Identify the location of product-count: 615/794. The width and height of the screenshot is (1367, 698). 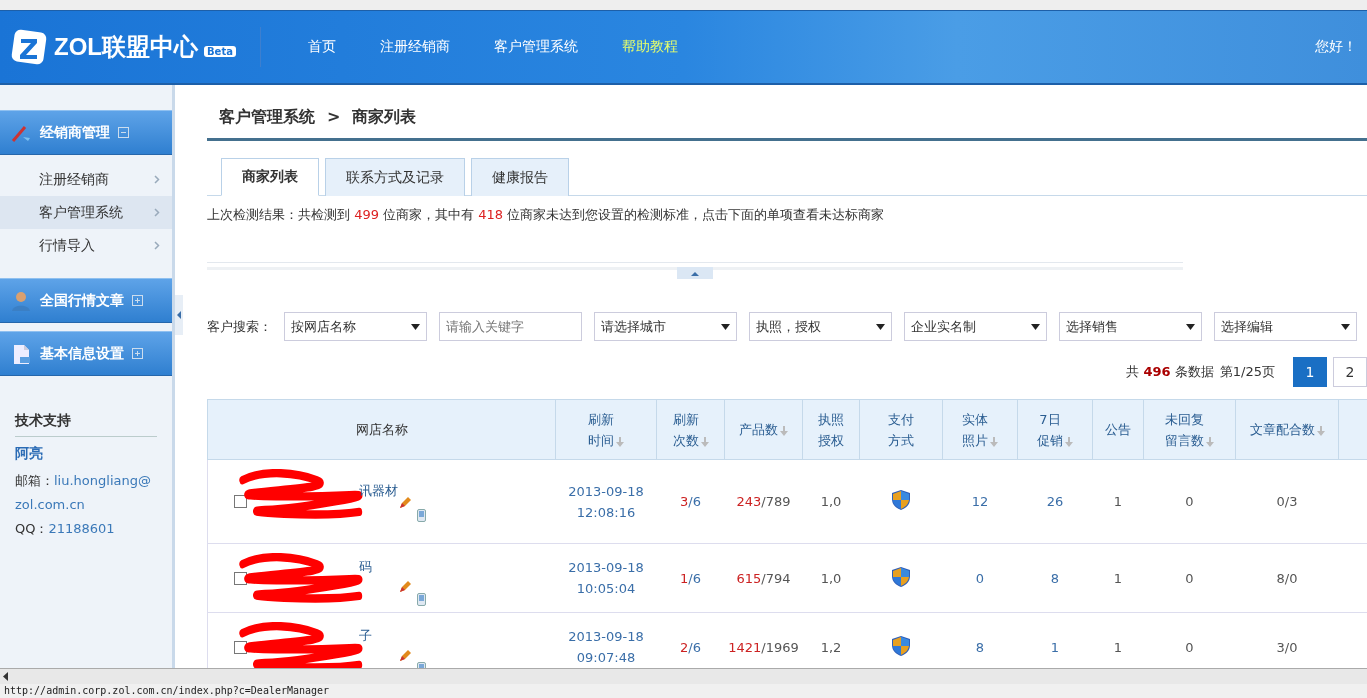
(763, 578).